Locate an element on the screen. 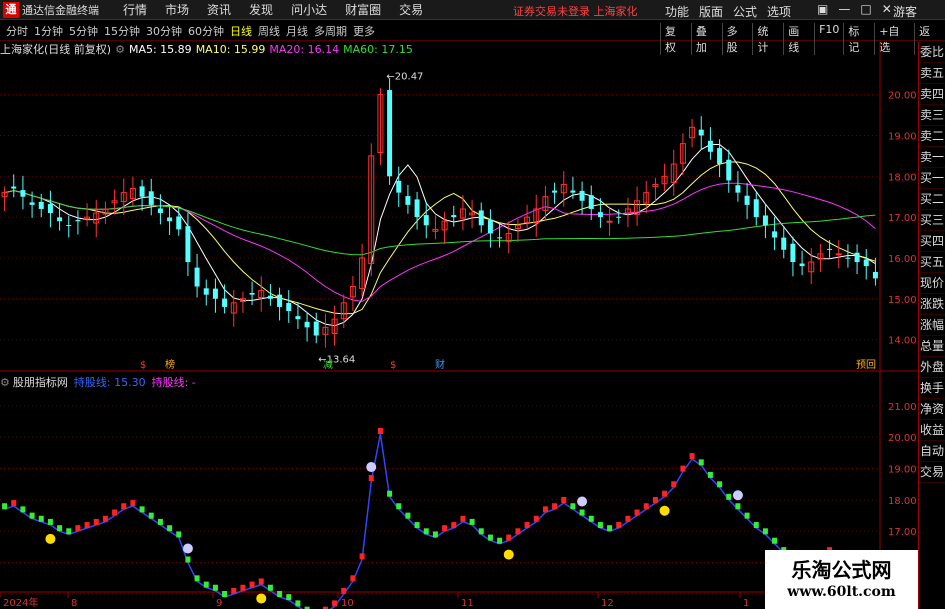 Image resolution: width=945 pixels, height=609 pixels. quote-panel-item: 卖一 is located at coordinates (932, 157).